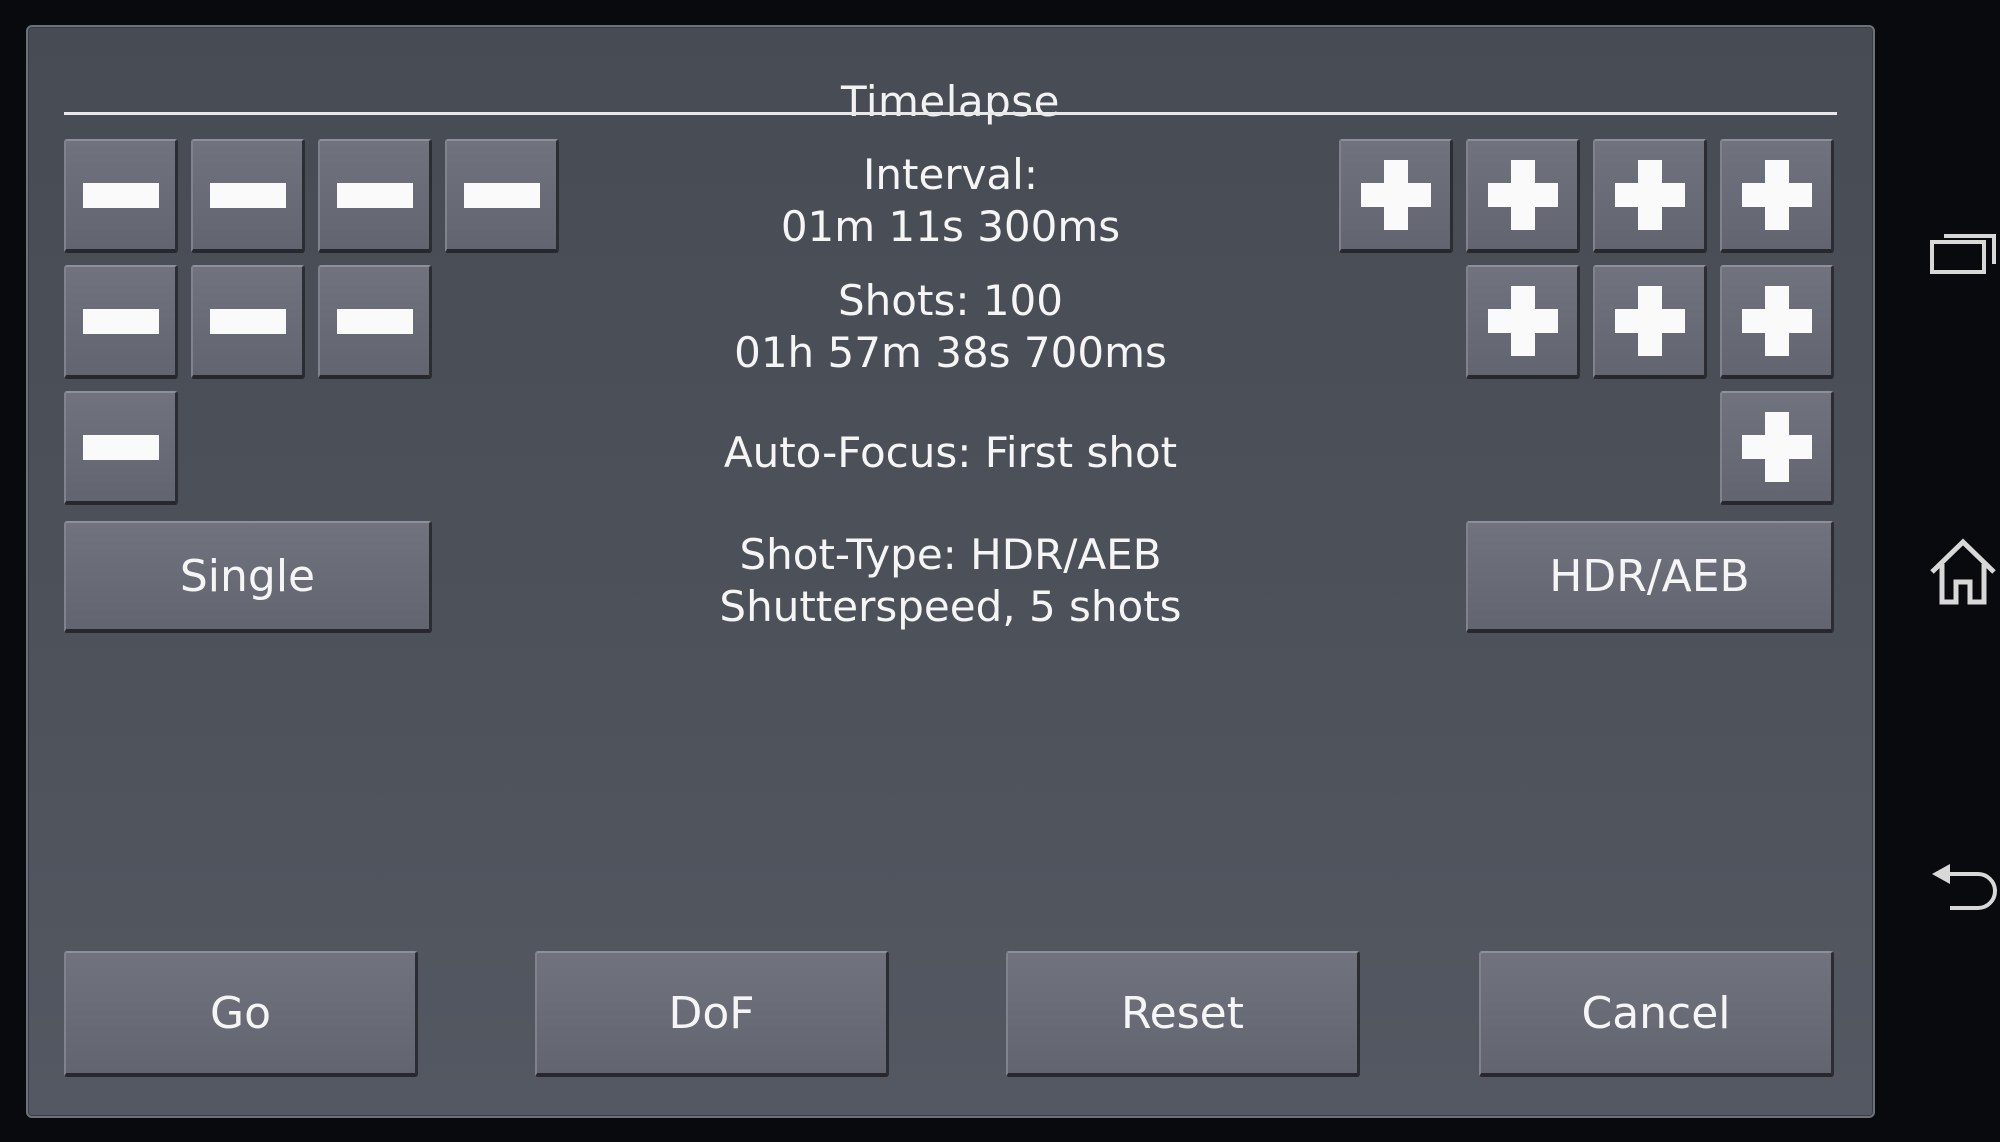 The height and width of the screenshot is (1142, 2000). What do you see at coordinates (950, 113) in the screenshot?
I see `title-divider` at bounding box center [950, 113].